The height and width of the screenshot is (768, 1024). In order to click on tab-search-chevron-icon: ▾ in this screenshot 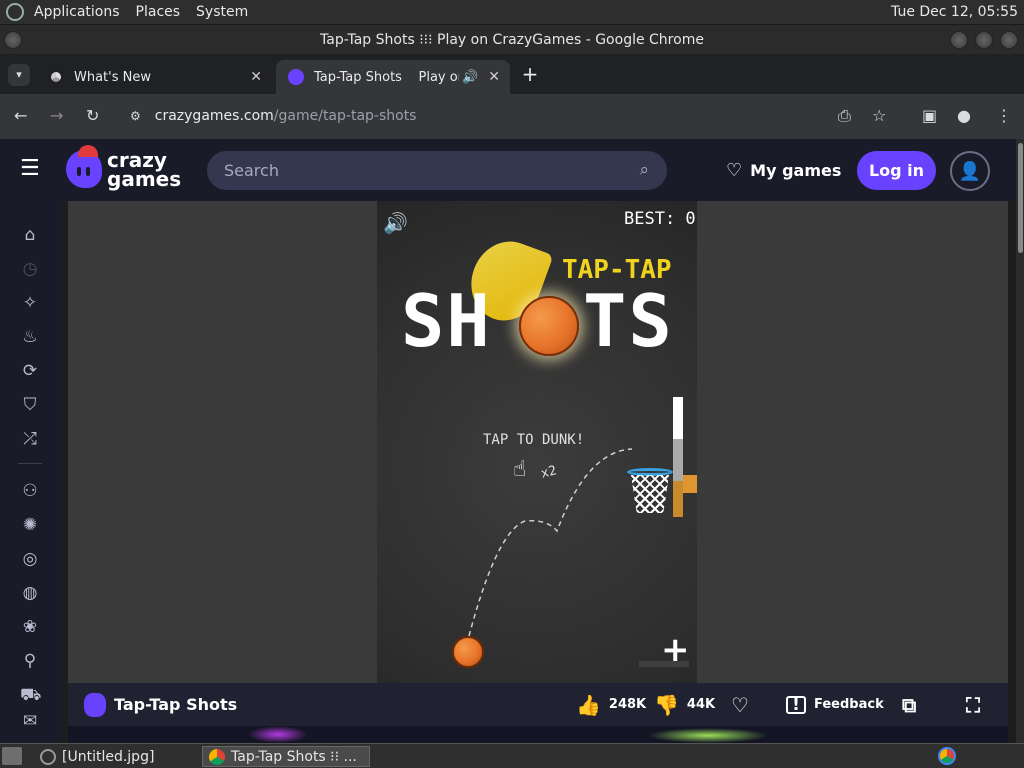, I will do `click(19, 75)`.